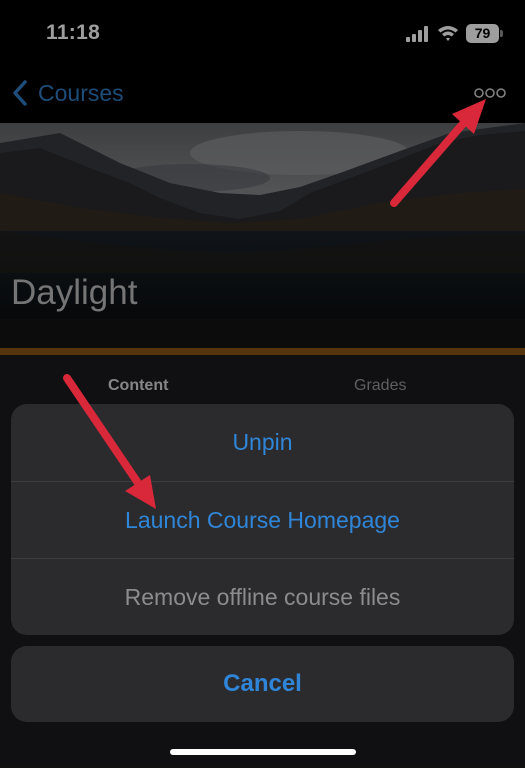 The width and height of the screenshot is (525, 768). I want to click on cancel-button: Cancel, so click(262, 684).